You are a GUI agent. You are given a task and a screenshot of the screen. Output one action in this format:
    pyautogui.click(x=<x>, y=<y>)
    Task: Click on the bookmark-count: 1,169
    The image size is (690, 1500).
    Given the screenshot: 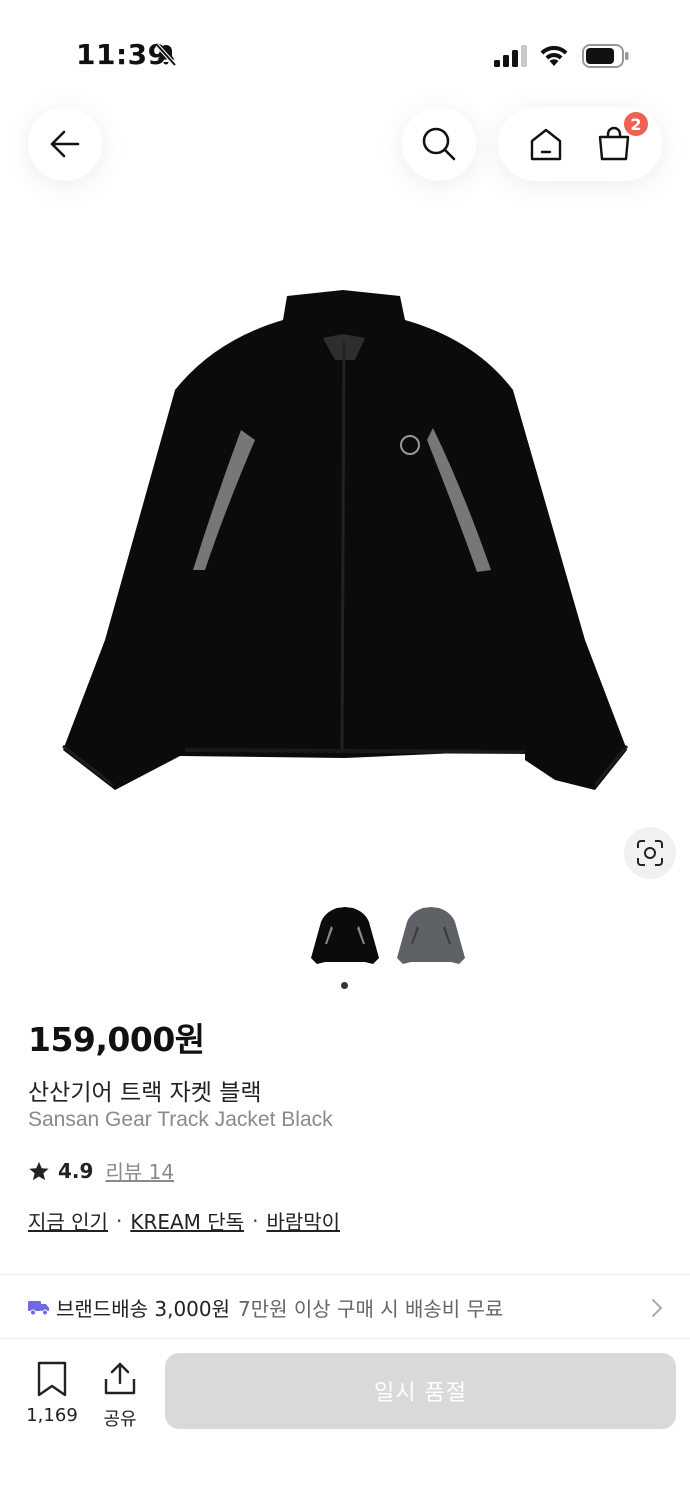 What is the action you would take?
    pyautogui.click(x=52, y=1415)
    